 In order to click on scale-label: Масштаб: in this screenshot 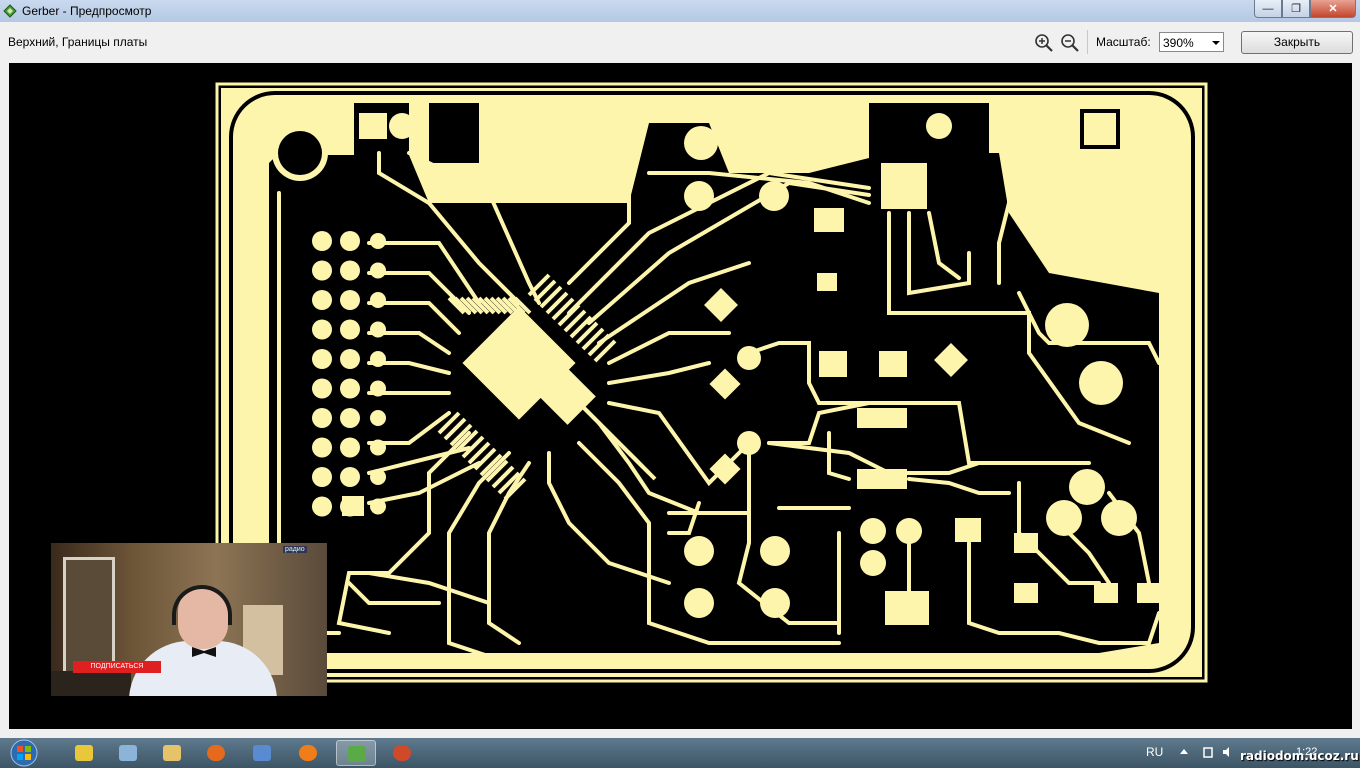, I will do `click(1123, 42)`.